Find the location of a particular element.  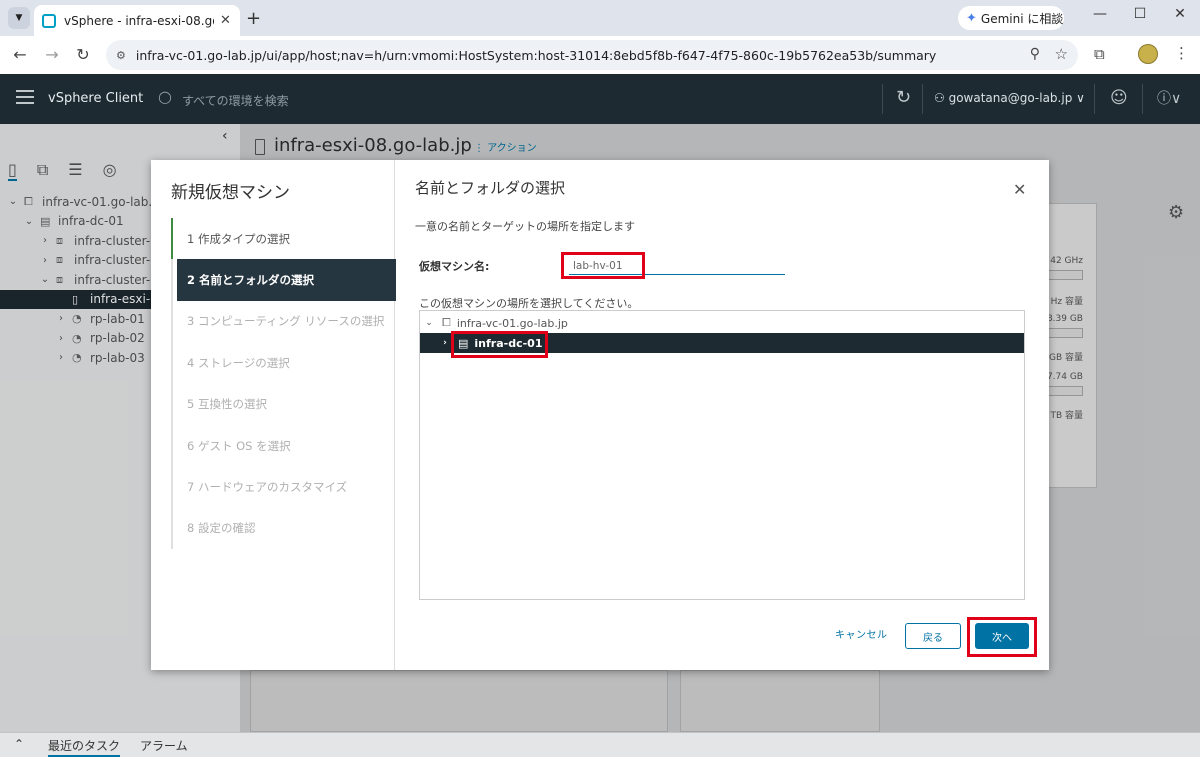

hamburger-menu-icon is located at coordinates (25, 97).